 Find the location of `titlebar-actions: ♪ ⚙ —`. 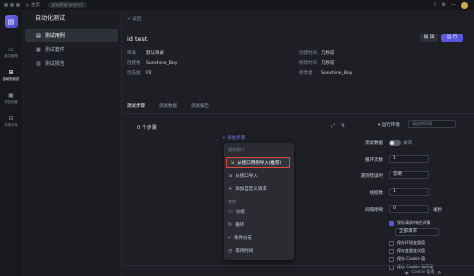

titlebar-actions: ♪ ⚙ — is located at coordinates (450, 5).